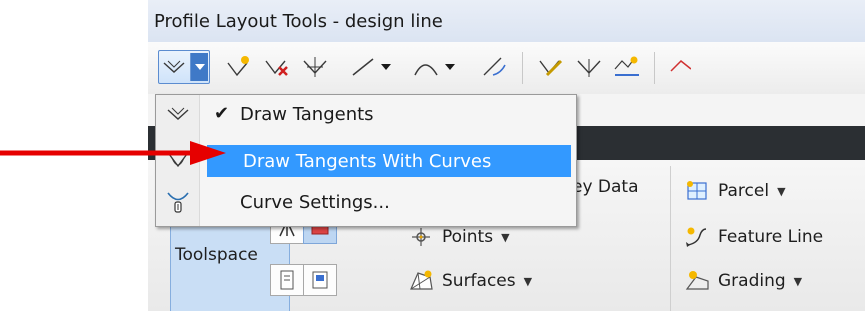 The image size is (865, 311). Describe the element at coordinates (372, 67) in the screenshot. I see `fixed-line-icon` at that location.